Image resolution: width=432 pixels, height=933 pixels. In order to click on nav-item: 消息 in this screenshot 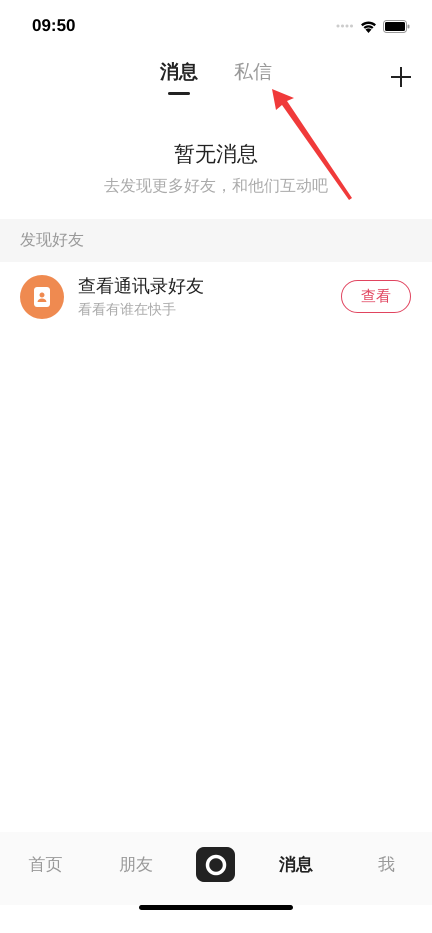, I will do `click(296, 864)`.